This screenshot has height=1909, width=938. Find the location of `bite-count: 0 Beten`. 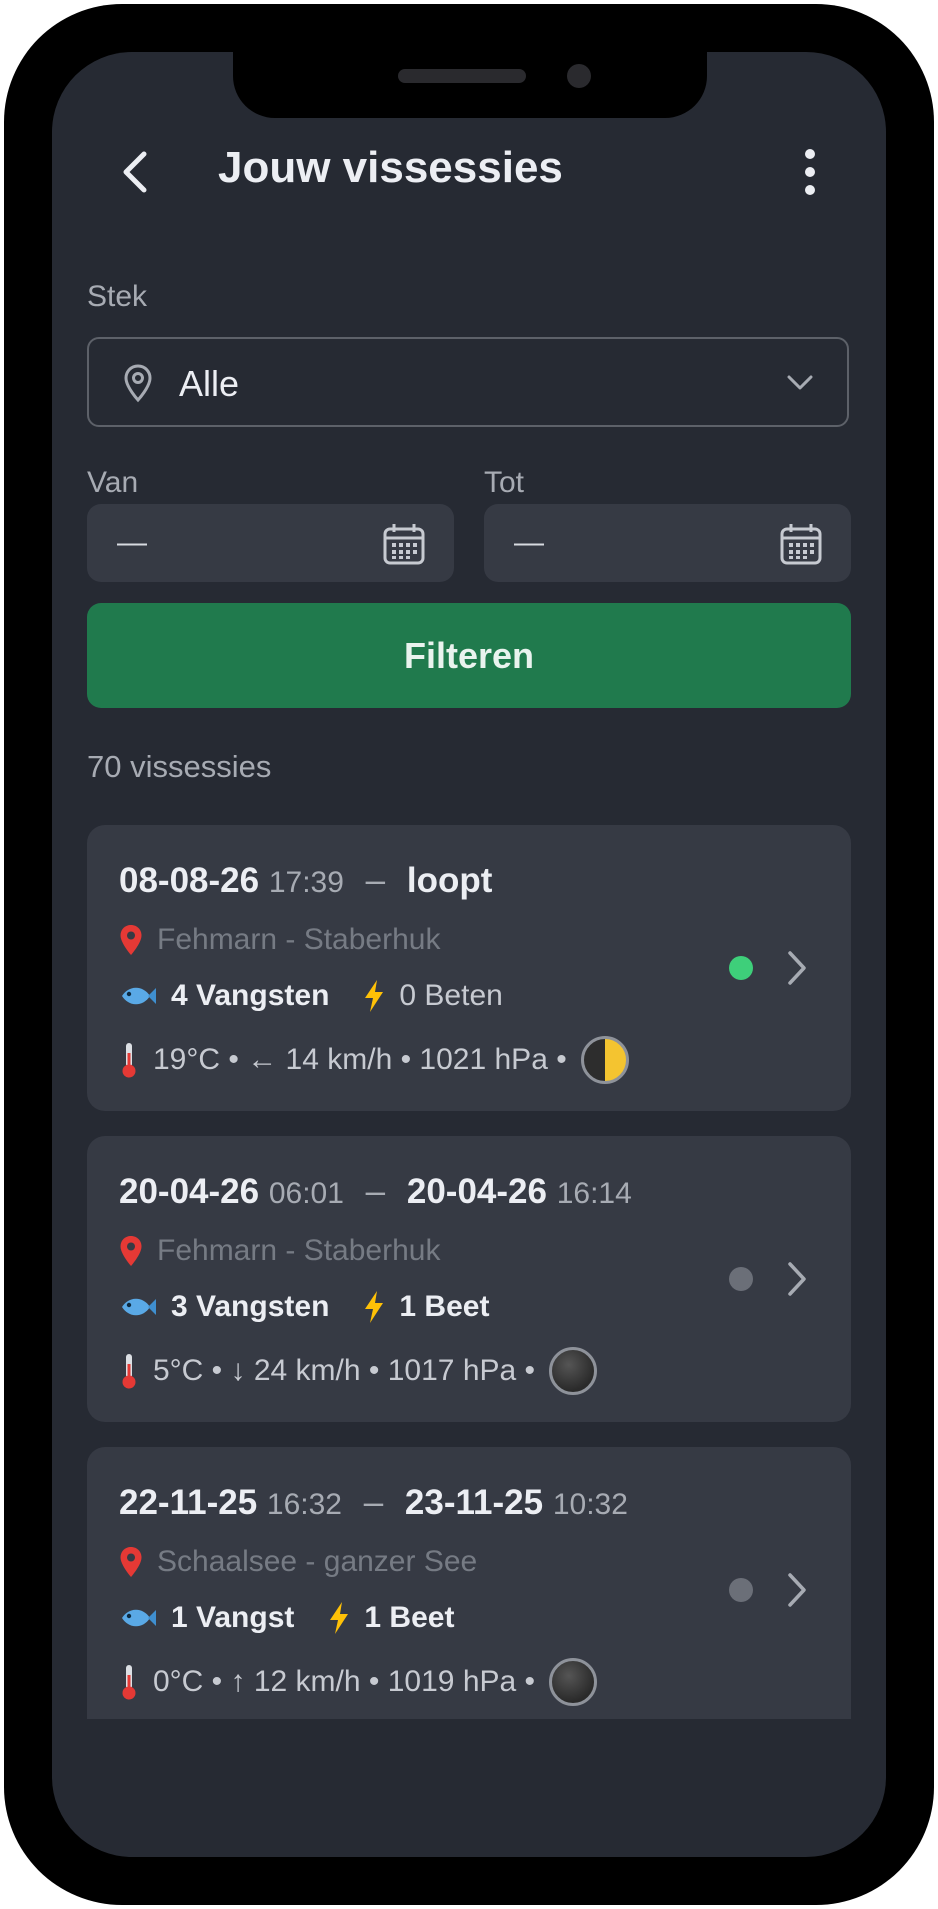

bite-count: 0 Beten is located at coordinates (451, 995).